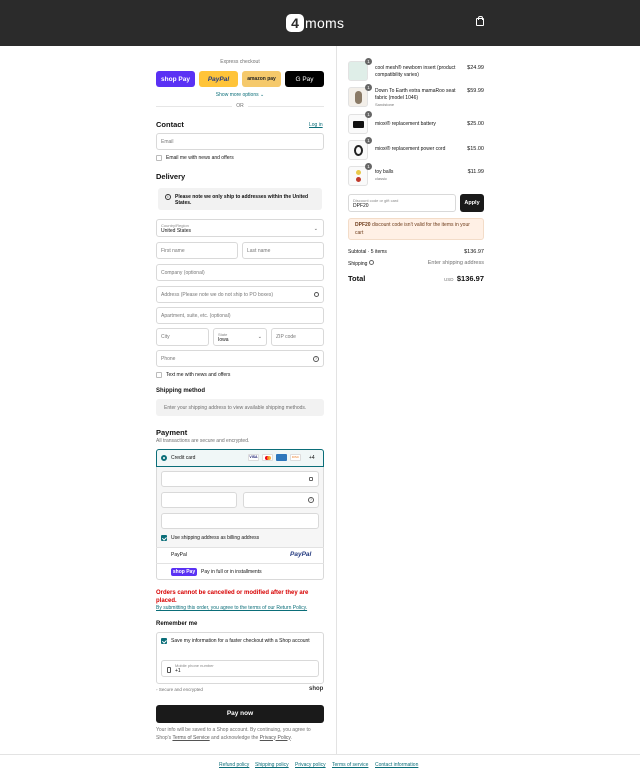 The height and width of the screenshot is (775, 640). What do you see at coordinates (455, 263) in the screenshot?
I see `shipping-value: Enter shipping address` at bounding box center [455, 263].